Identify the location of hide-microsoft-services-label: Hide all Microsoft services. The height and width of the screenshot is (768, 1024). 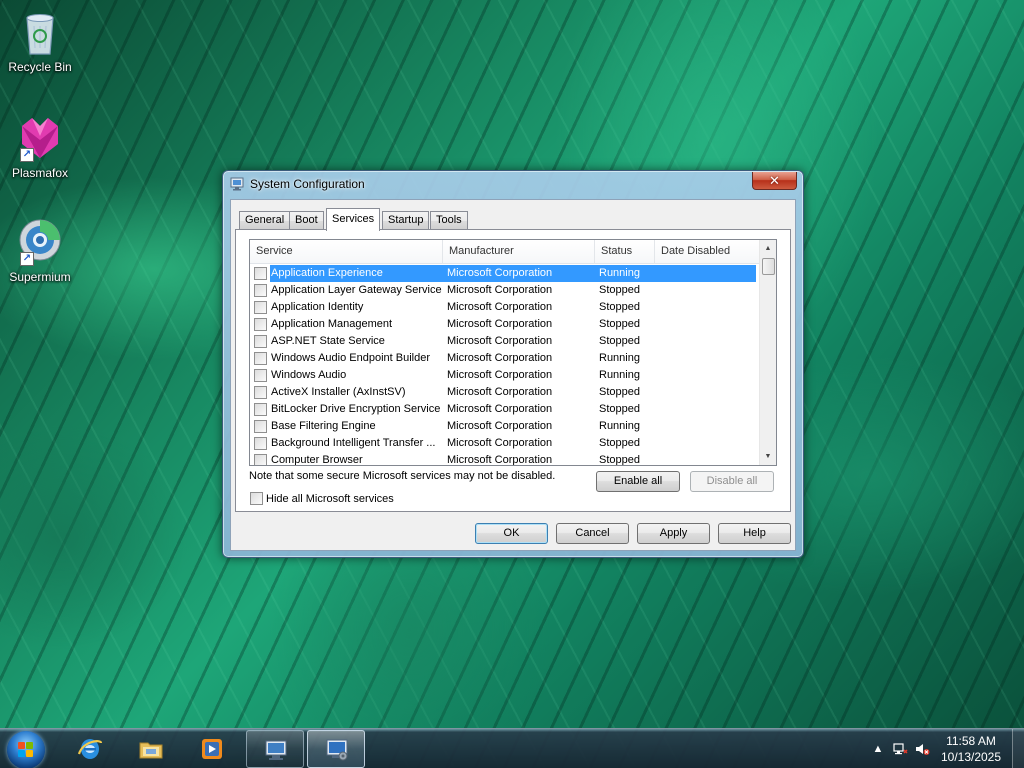
(330, 499).